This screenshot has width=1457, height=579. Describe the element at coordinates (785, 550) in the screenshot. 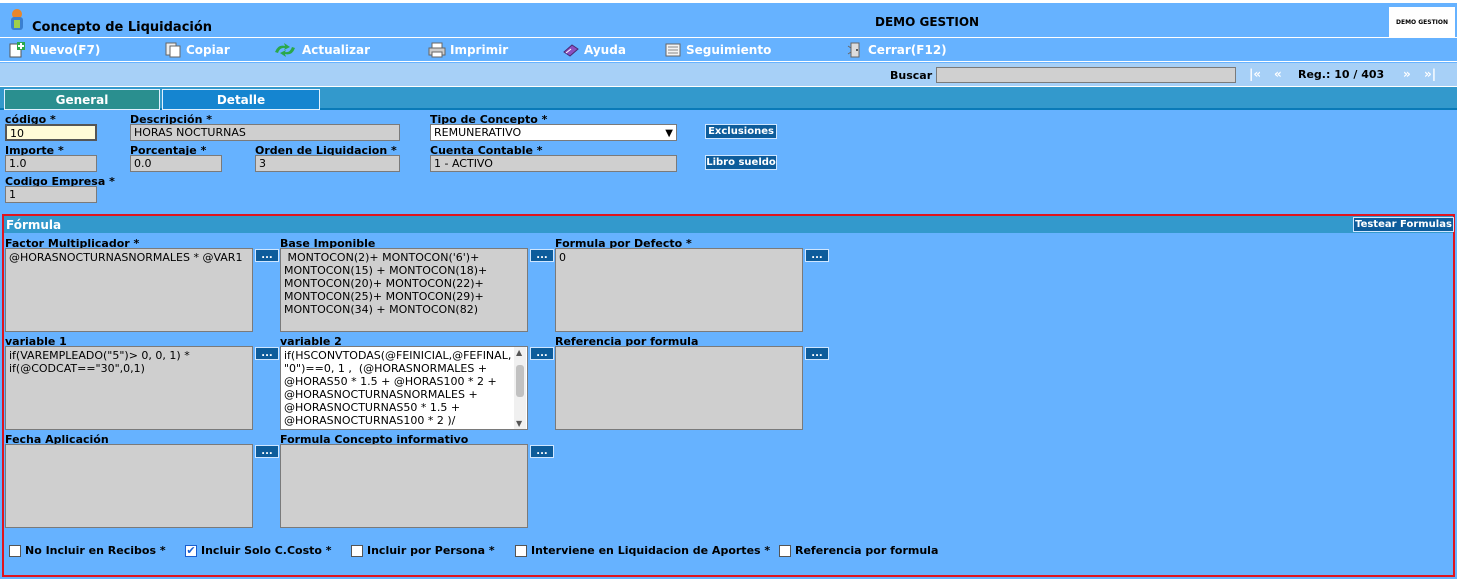

I see `referencia-por-formula-checkbox` at that location.